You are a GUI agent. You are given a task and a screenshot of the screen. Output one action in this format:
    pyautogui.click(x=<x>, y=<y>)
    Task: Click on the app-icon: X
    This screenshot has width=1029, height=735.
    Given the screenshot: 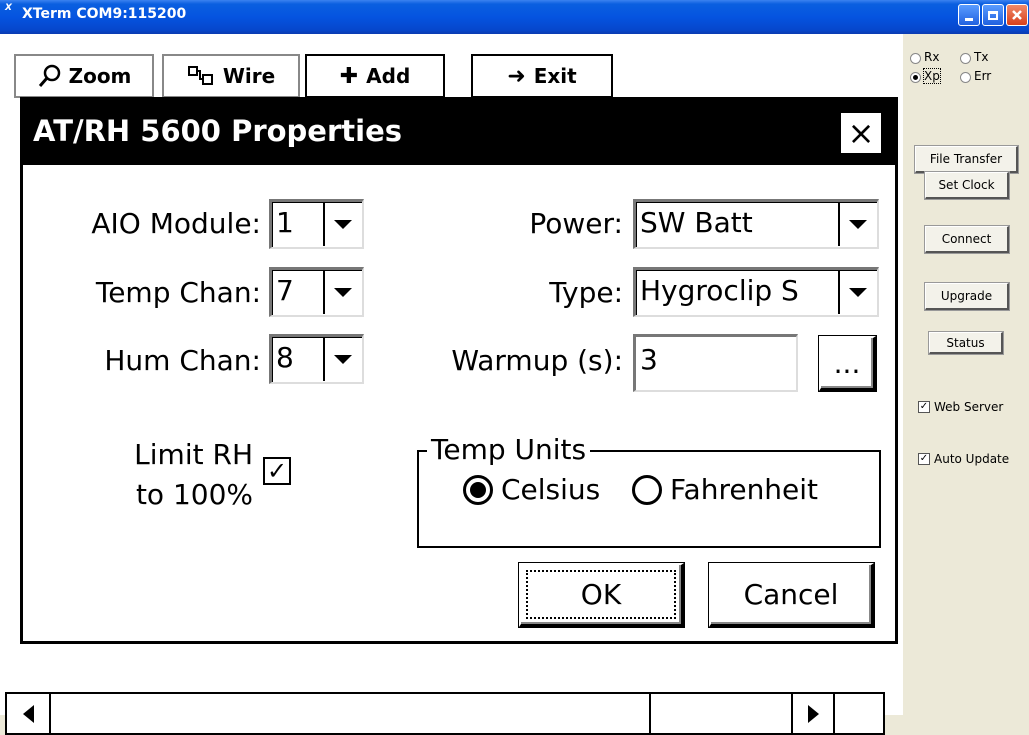 What is the action you would take?
    pyautogui.click(x=8, y=8)
    